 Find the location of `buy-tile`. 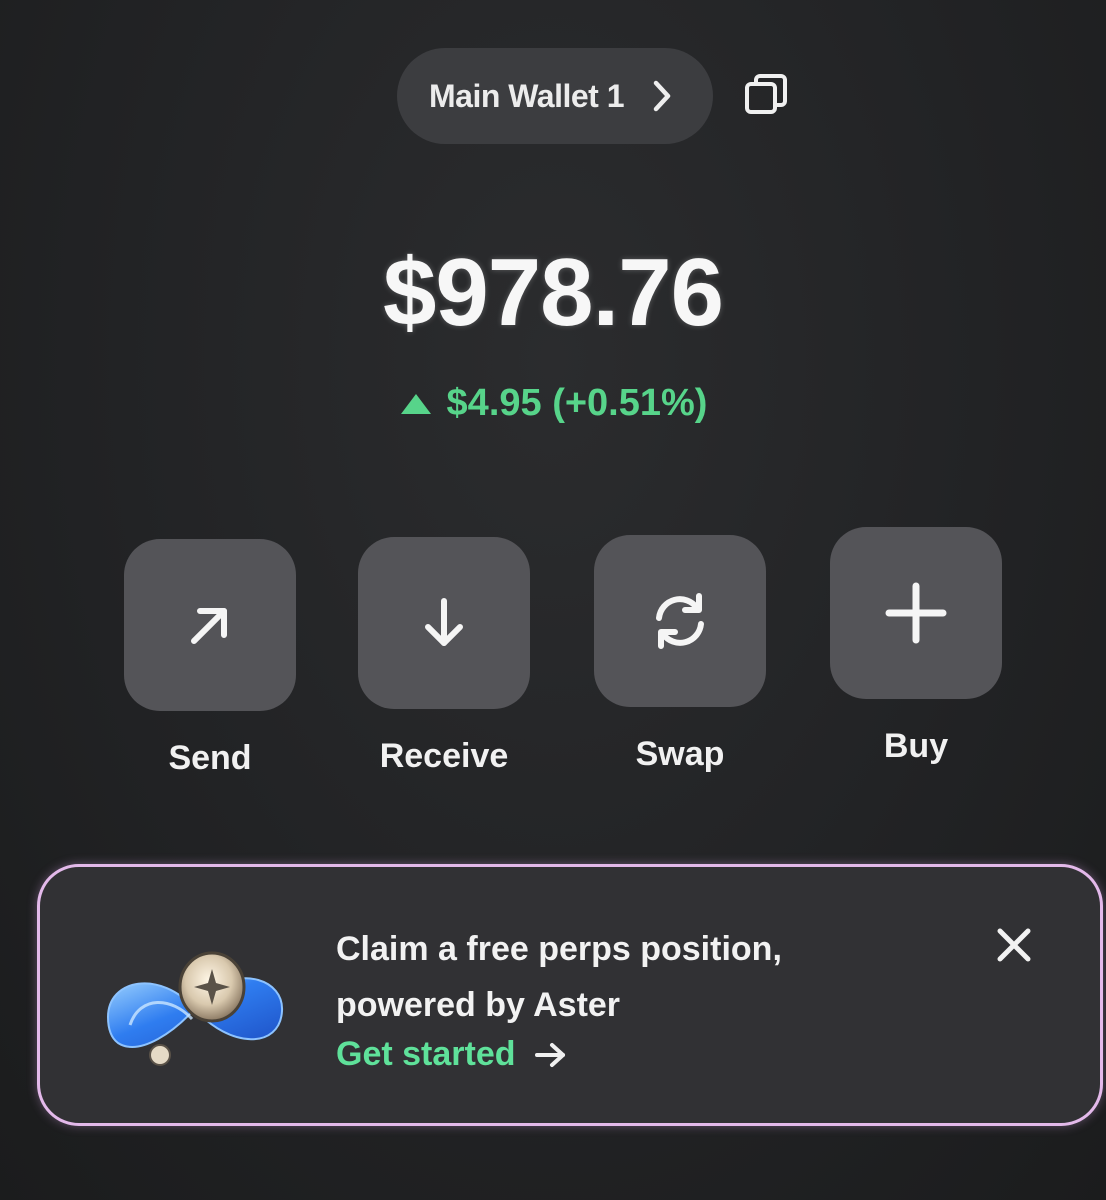

buy-tile is located at coordinates (916, 613).